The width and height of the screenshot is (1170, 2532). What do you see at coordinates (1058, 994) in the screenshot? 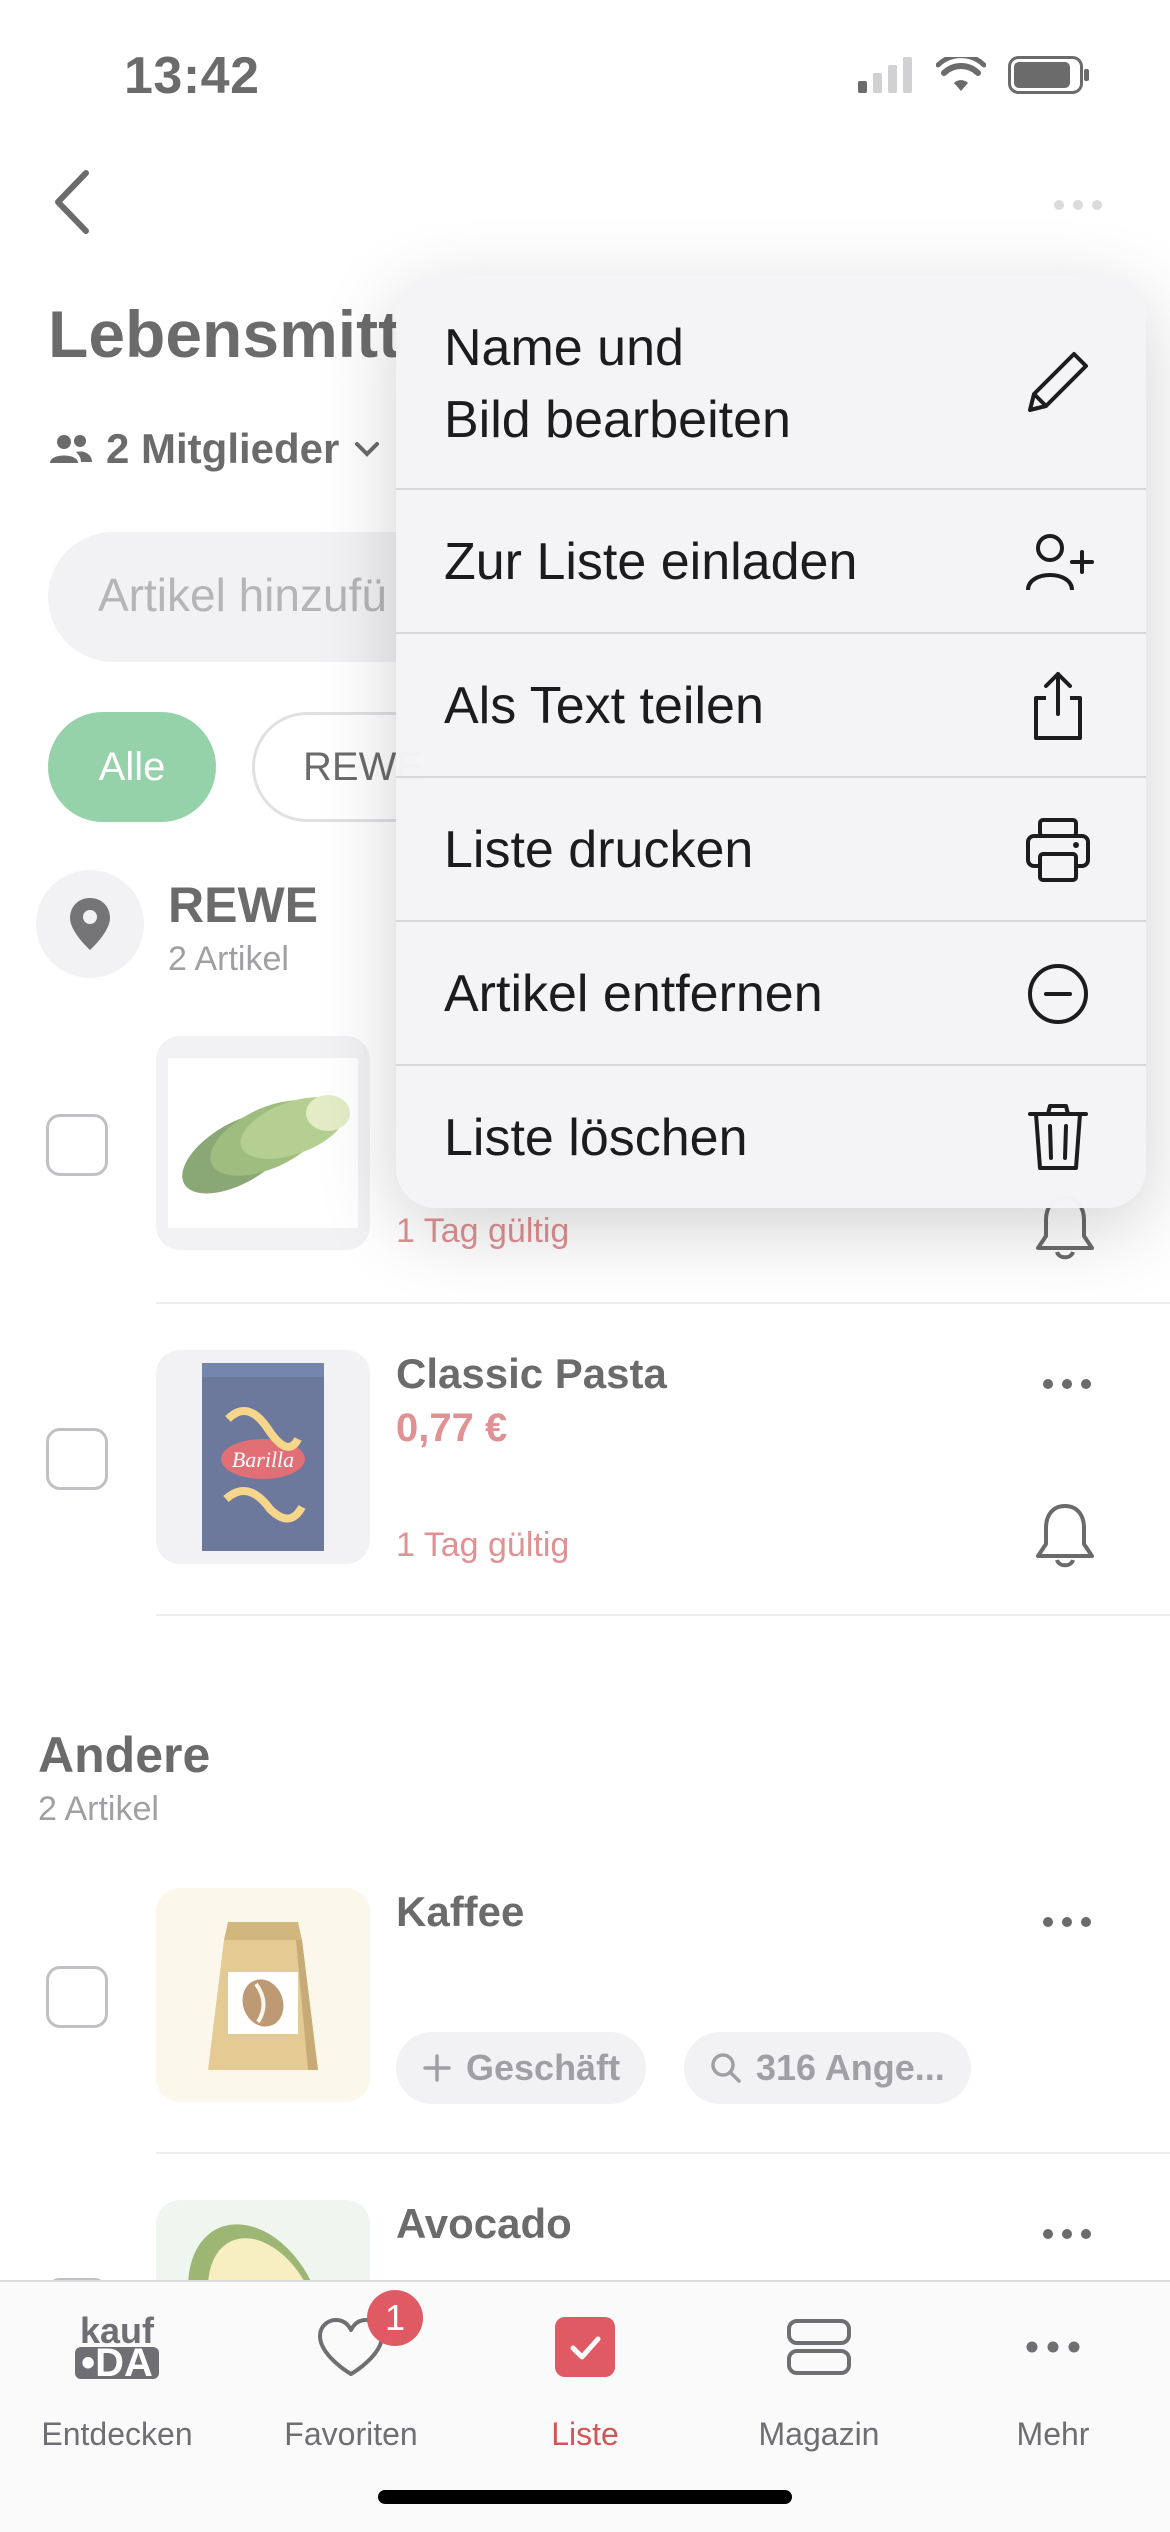
I see `minus-circle-icon` at bounding box center [1058, 994].